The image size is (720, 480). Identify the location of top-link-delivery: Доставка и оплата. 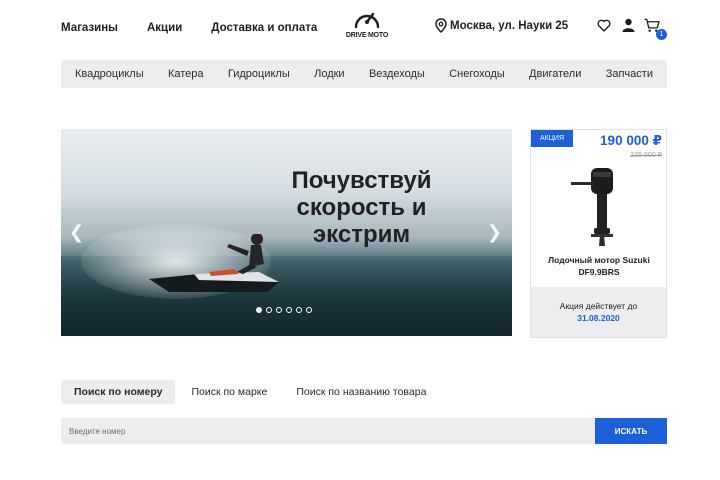
(264, 28).